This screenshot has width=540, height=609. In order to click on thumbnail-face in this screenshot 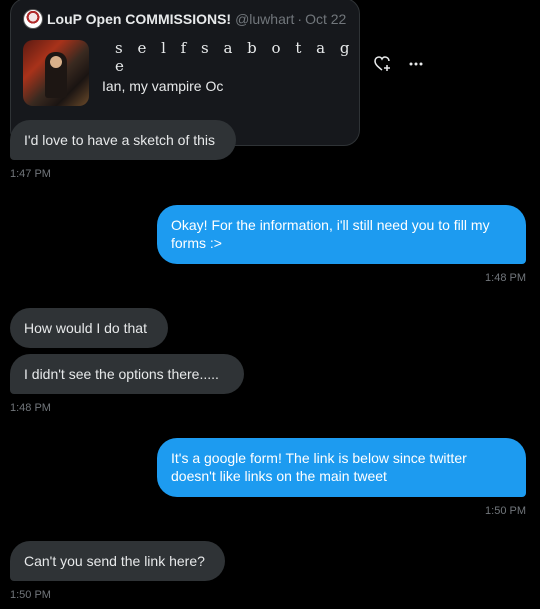, I will do `click(56, 62)`.